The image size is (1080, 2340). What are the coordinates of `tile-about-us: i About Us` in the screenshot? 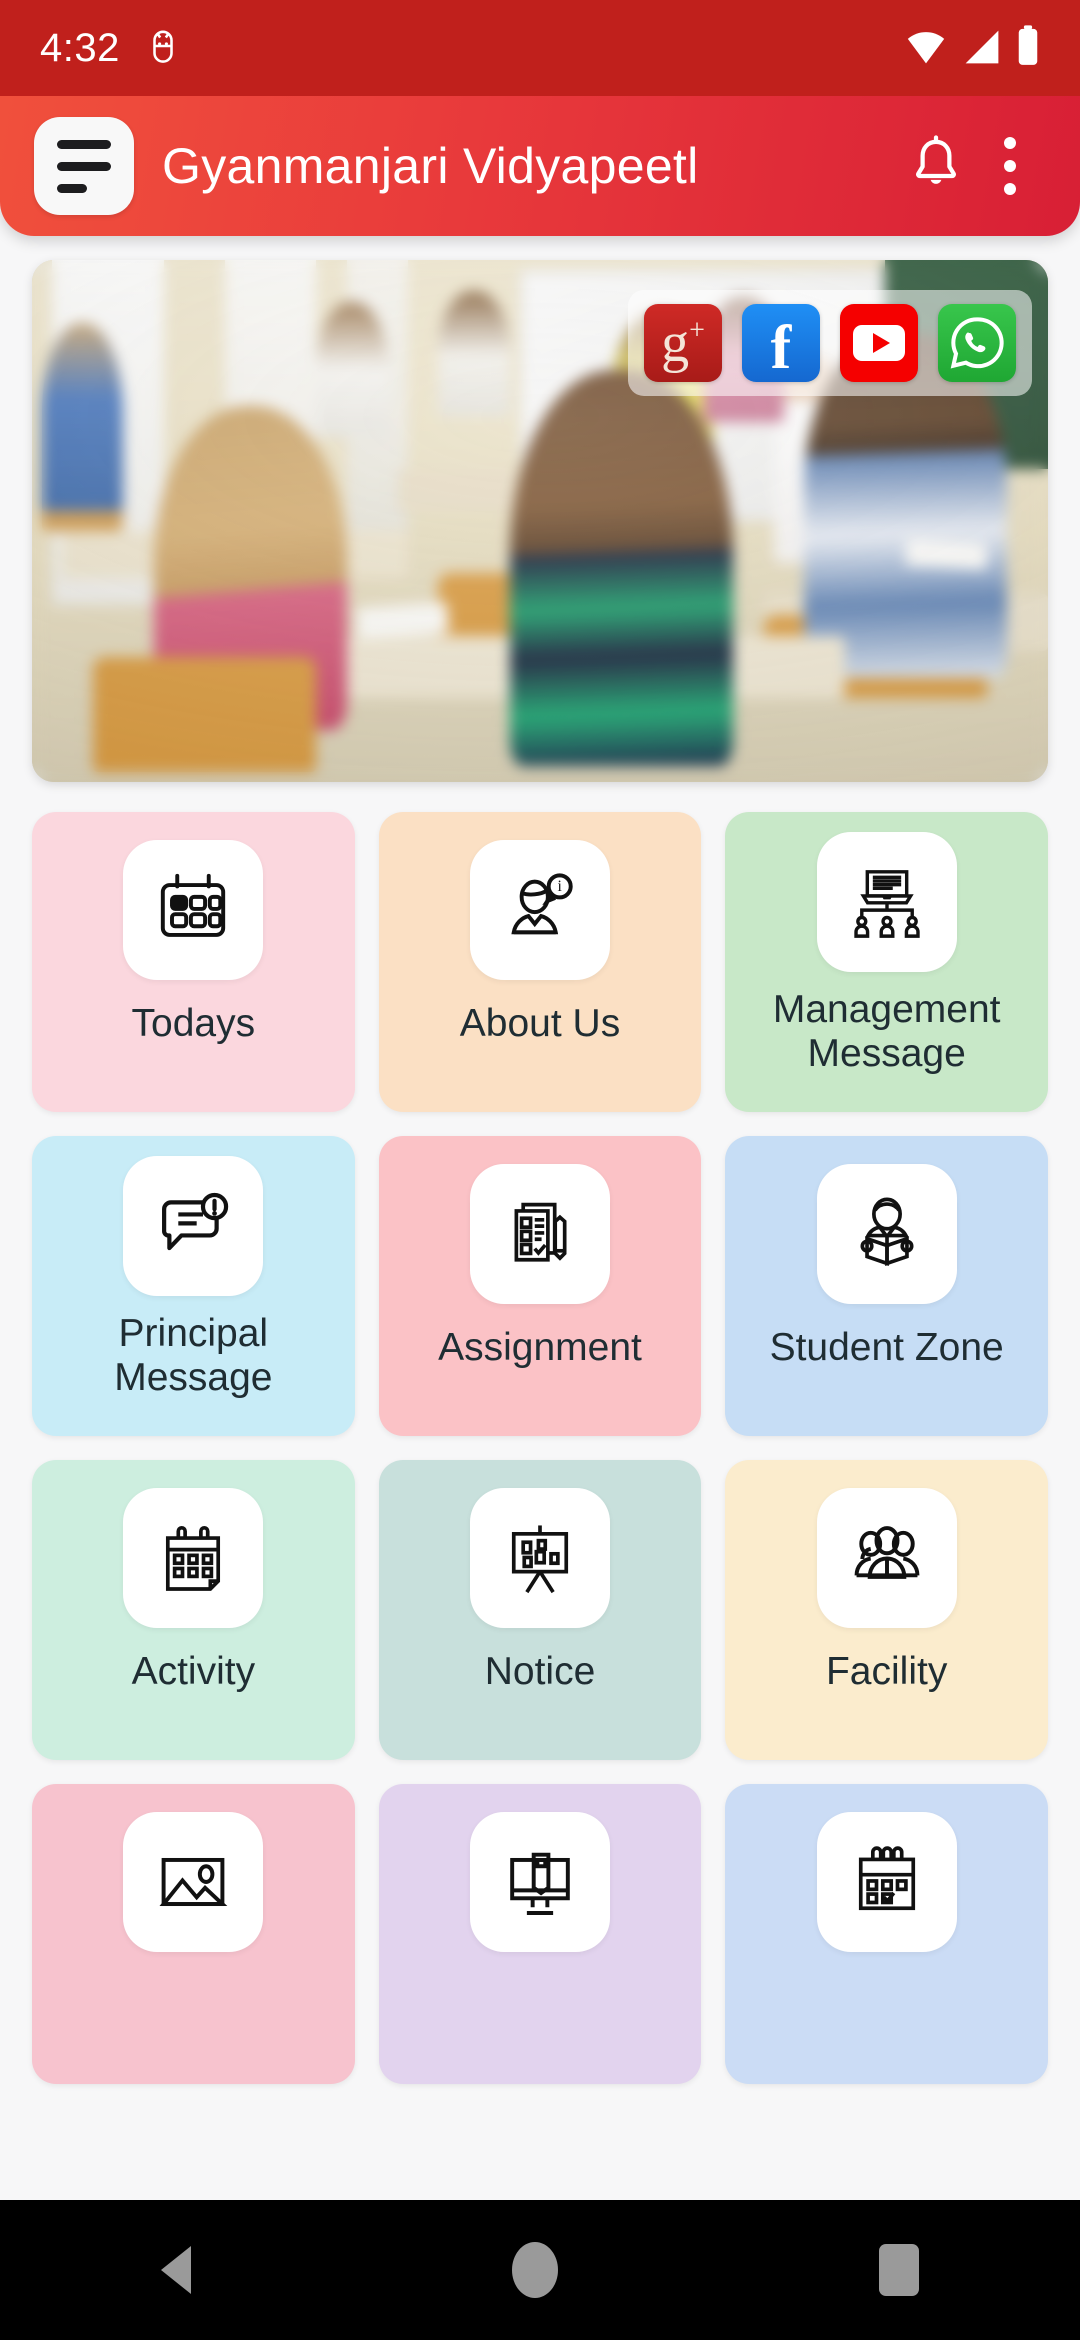 It's located at (540, 962).